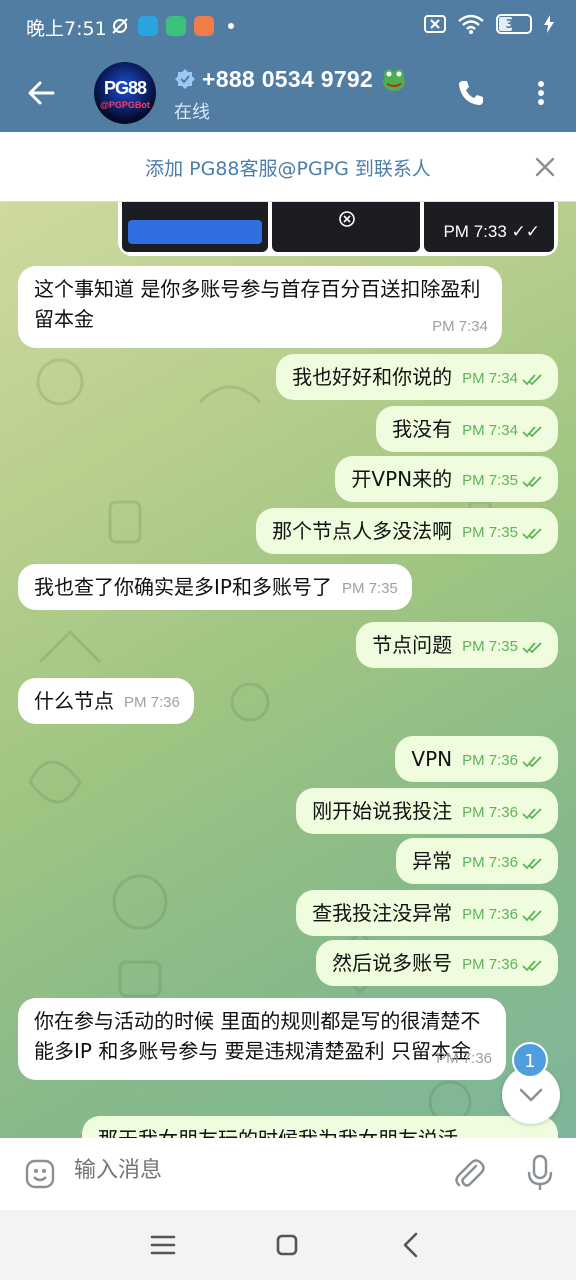  I want to click on chat-title: +888 0534 9792, so click(288, 78).